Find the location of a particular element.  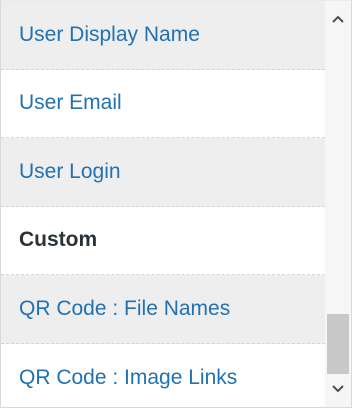

group-heading-label: Custom is located at coordinates (58, 240).